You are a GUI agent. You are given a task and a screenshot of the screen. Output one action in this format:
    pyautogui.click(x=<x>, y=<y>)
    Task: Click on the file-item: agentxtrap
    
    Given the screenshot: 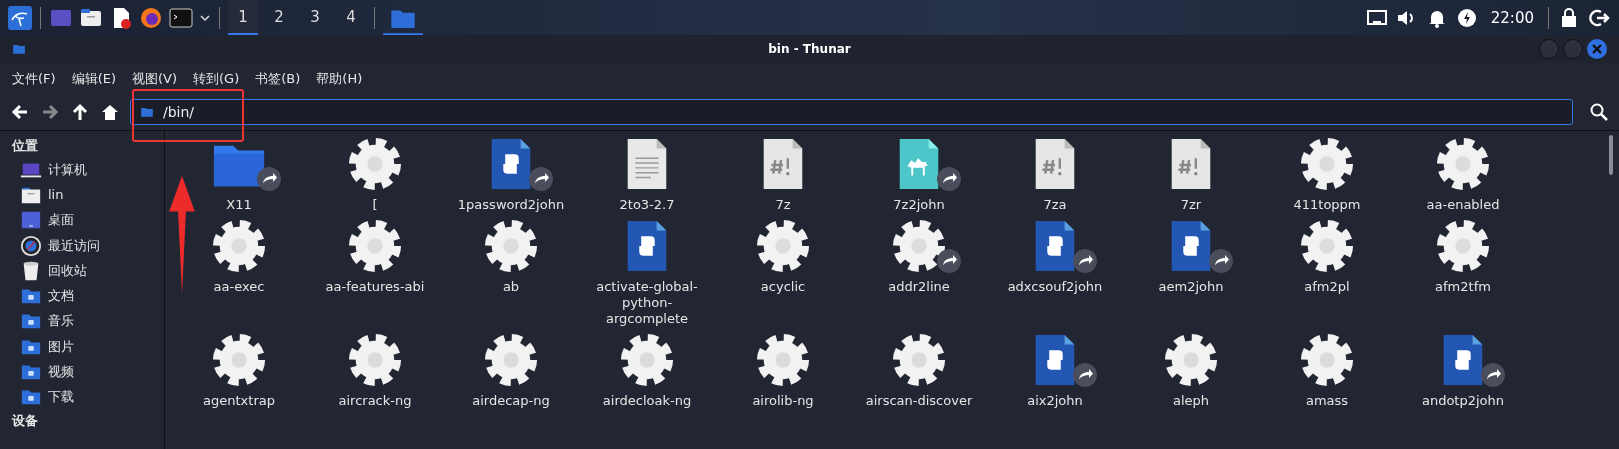 What is the action you would take?
    pyautogui.click(x=239, y=368)
    